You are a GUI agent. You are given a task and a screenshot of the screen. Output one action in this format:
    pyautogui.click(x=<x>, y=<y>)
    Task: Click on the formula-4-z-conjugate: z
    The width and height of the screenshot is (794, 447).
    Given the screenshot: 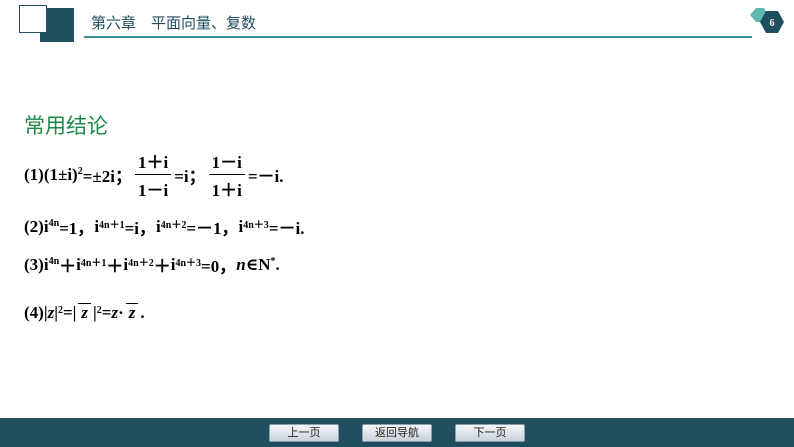 What is the action you would take?
    pyautogui.click(x=85, y=313)
    